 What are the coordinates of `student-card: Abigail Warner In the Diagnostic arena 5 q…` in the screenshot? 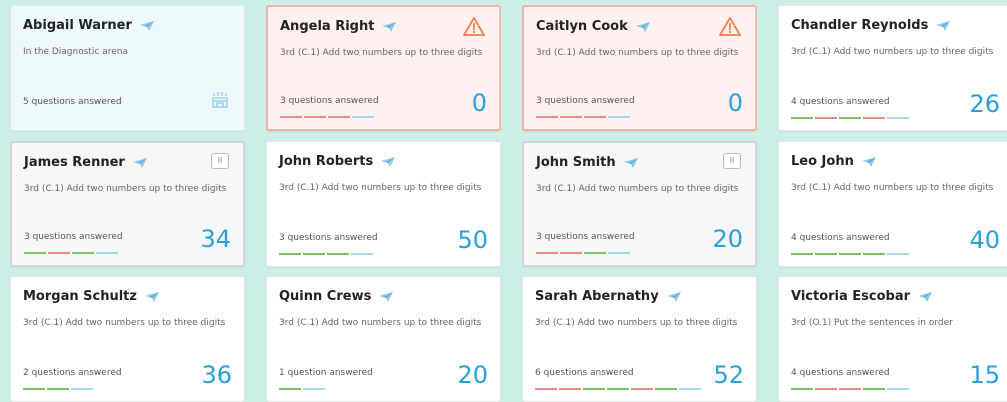 It's located at (127, 68).